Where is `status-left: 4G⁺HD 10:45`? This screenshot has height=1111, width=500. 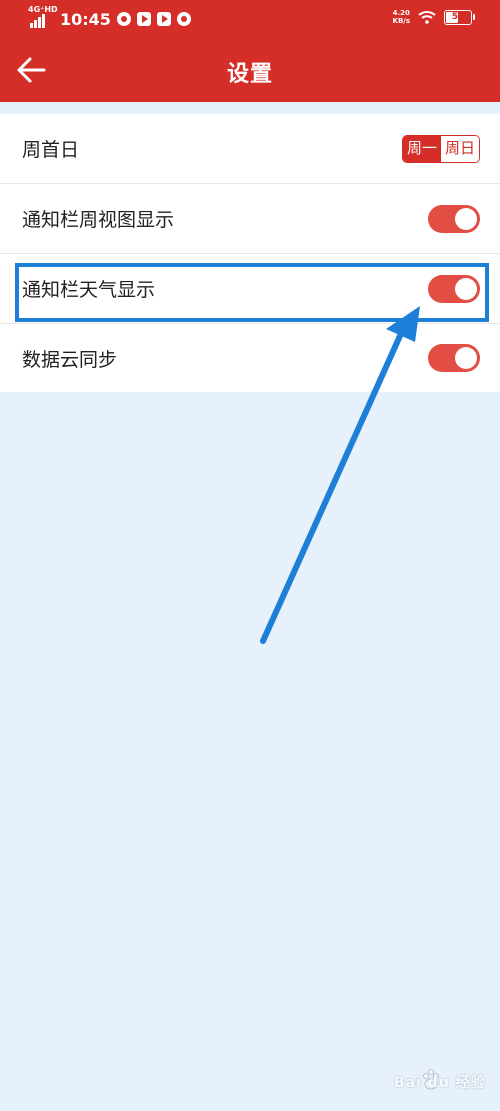 status-left: 4G⁺HD 10:45 is located at coordinates (109, 17).